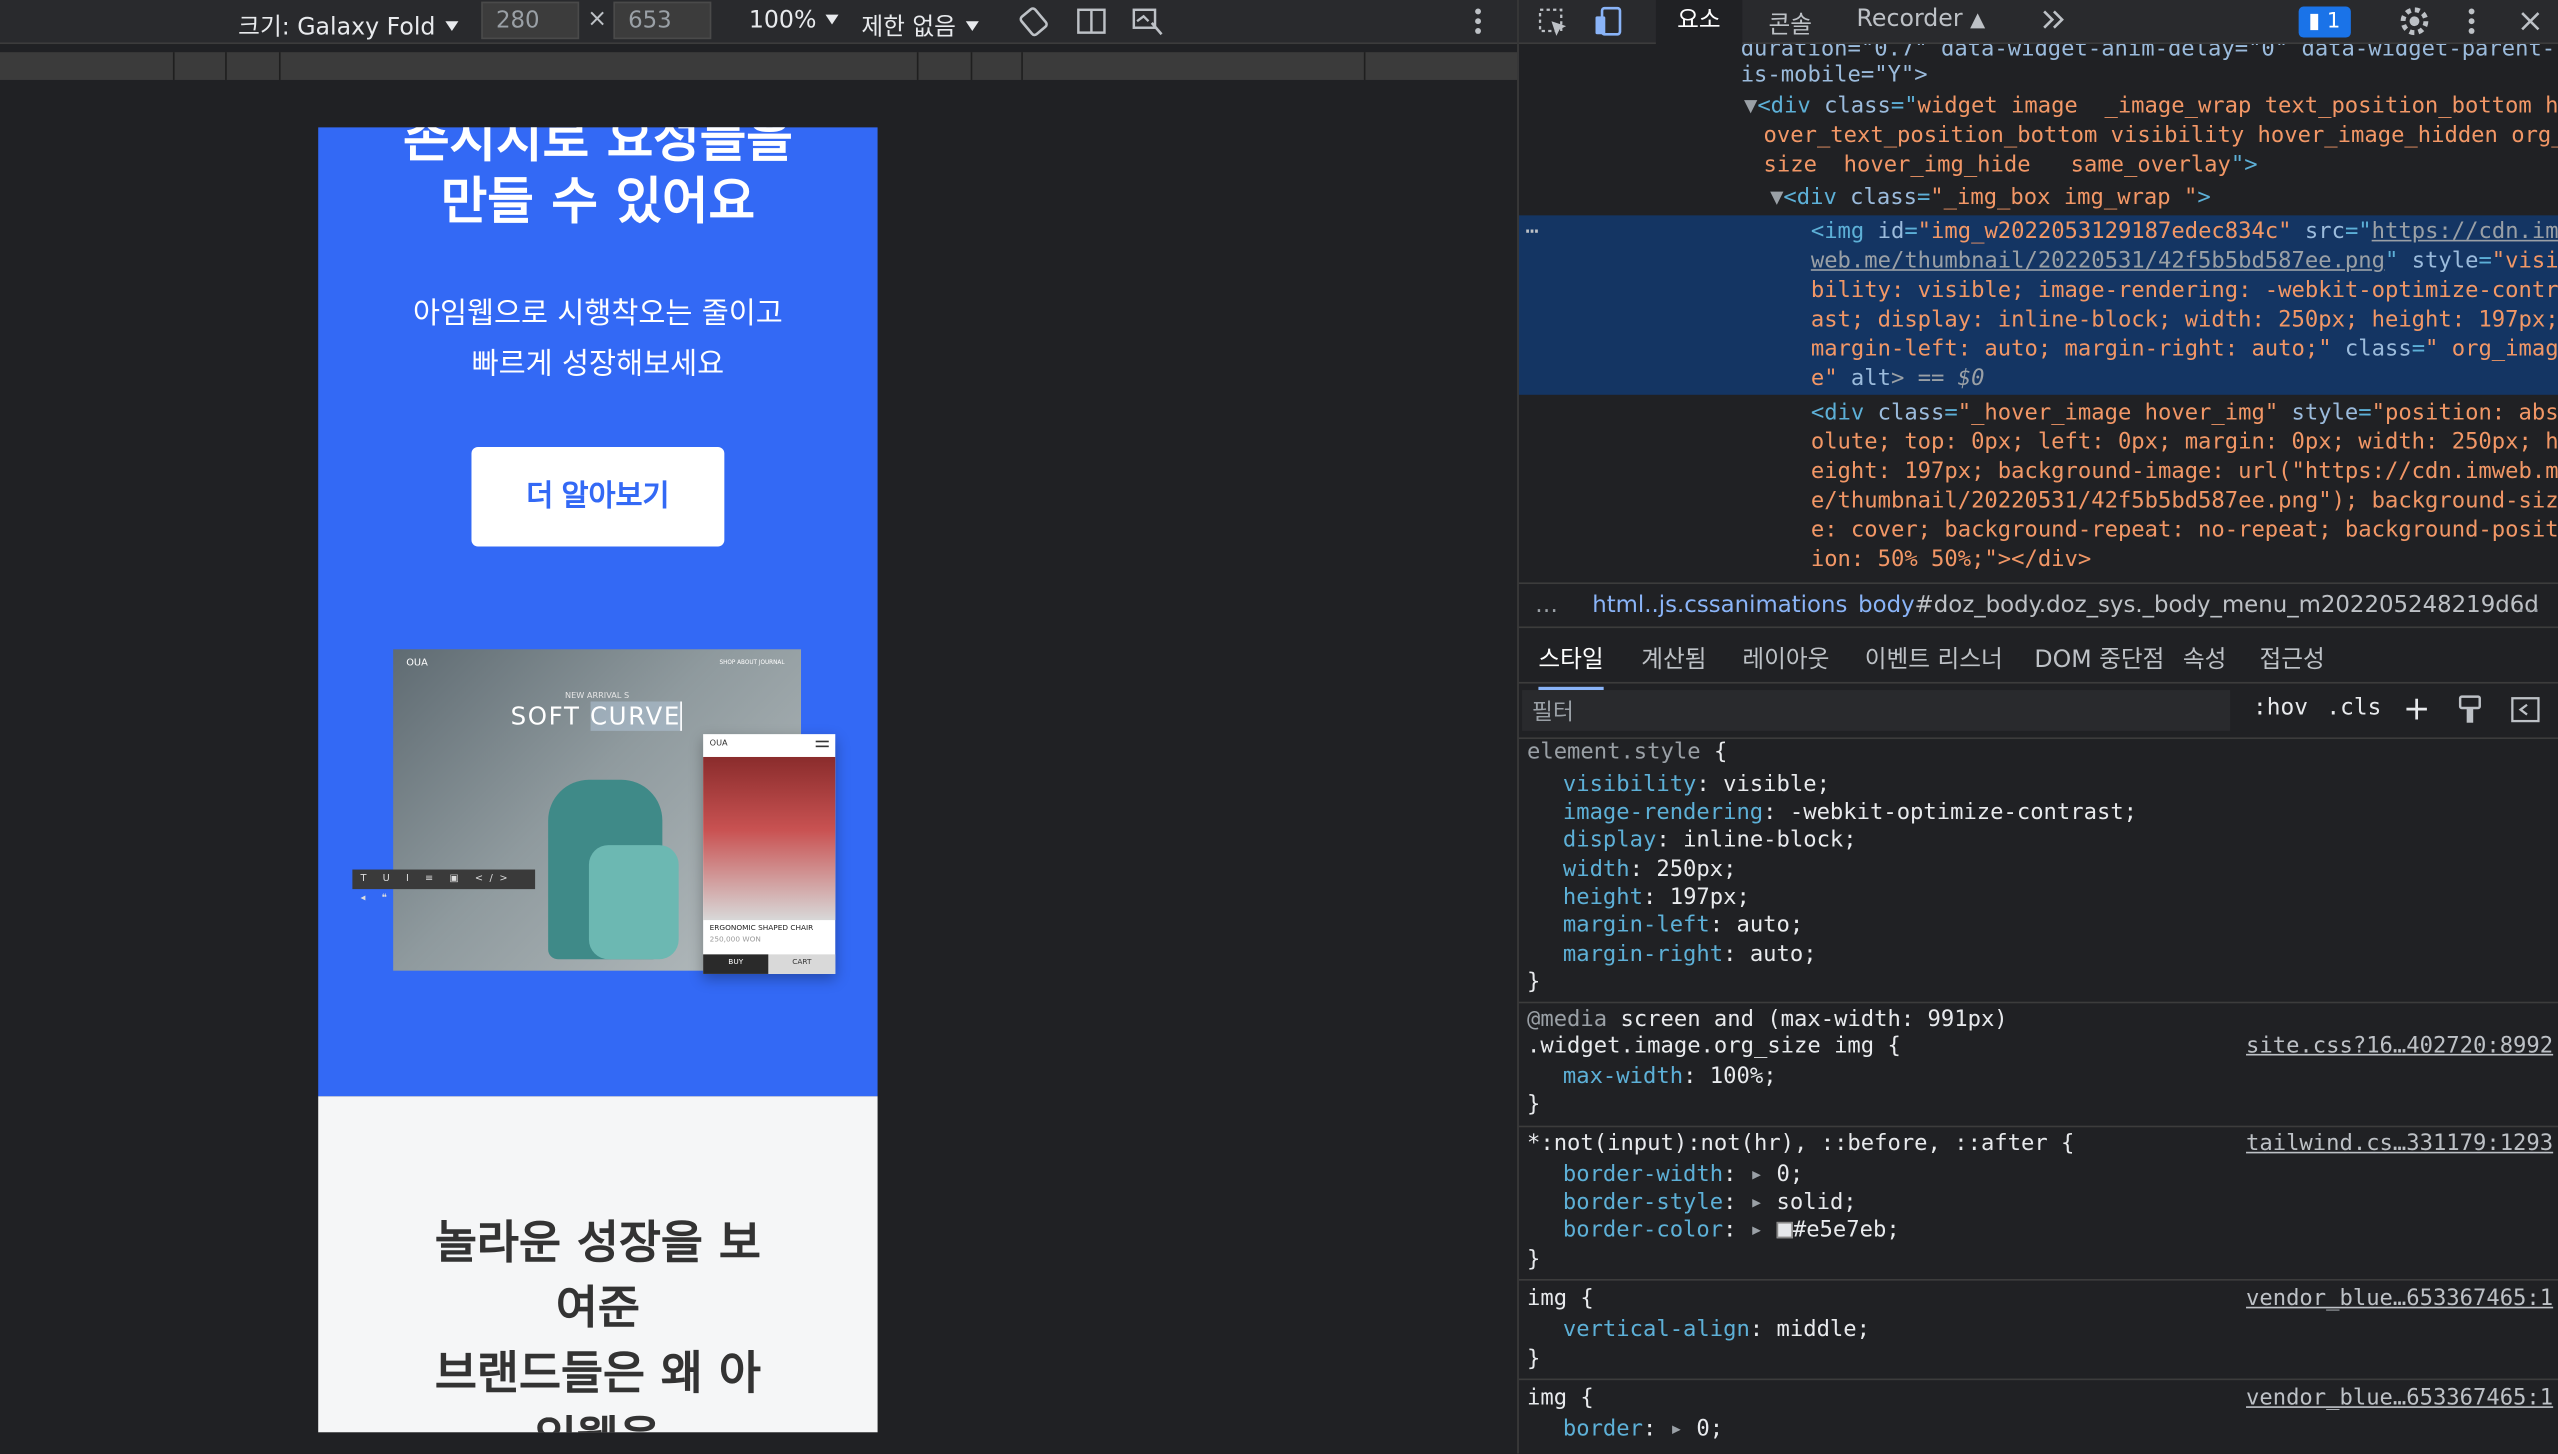 The height and width of the screenshot is (1454, 2558). What do you see at coordinates (1683, 926) in the screenshot?
I see `style-declaration: margin-left: auto;` at bounding box center [1683, 926].